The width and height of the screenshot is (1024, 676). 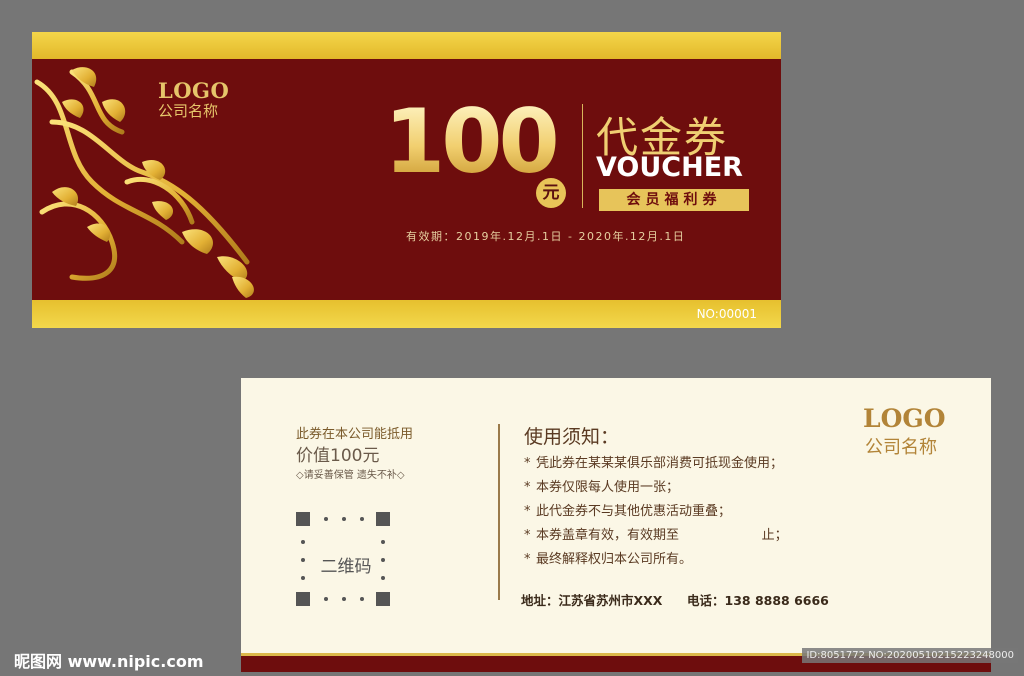 What do you see at coordinates (662, 535) in the screenshot?
I see `rule-text: 本券盖章有效，有效期至 止；` at bounding box center [662, 535].